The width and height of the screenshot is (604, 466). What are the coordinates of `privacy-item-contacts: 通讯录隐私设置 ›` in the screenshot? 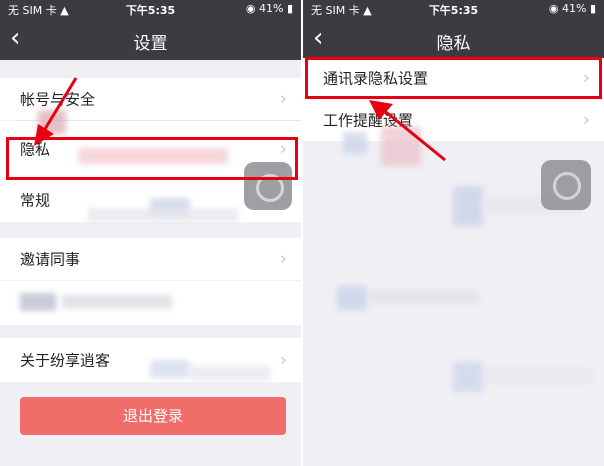 It's located at (453, 78).